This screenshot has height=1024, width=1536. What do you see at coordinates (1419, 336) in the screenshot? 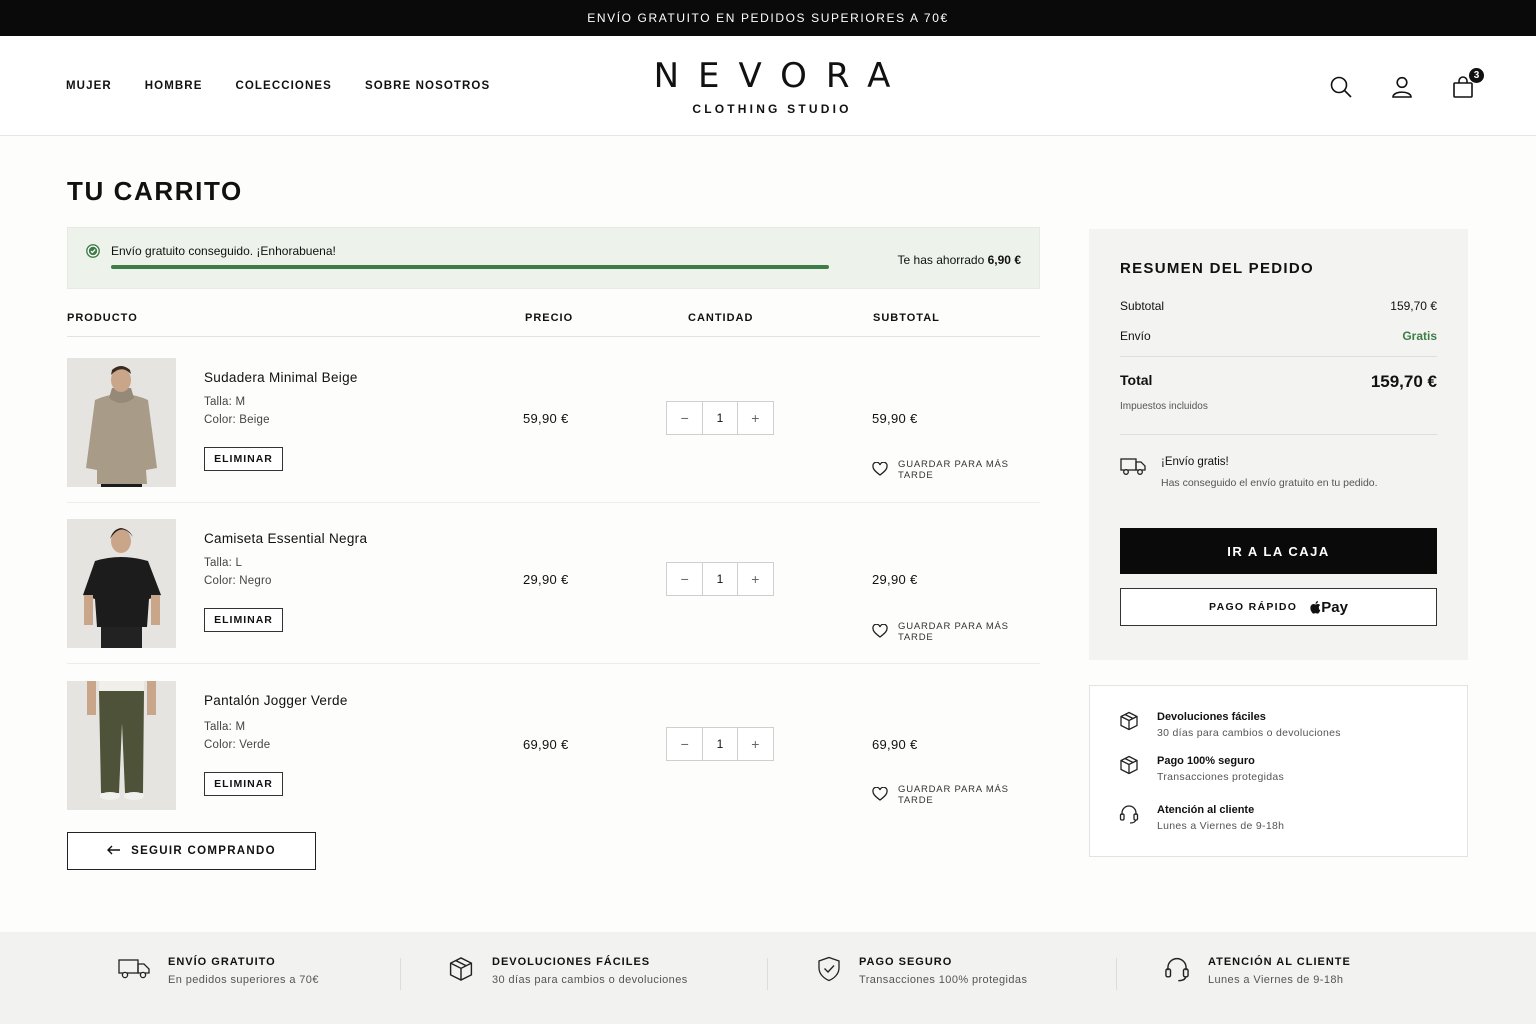
I see `shipping-value: Gratis` at bounding box center [1419, 336].